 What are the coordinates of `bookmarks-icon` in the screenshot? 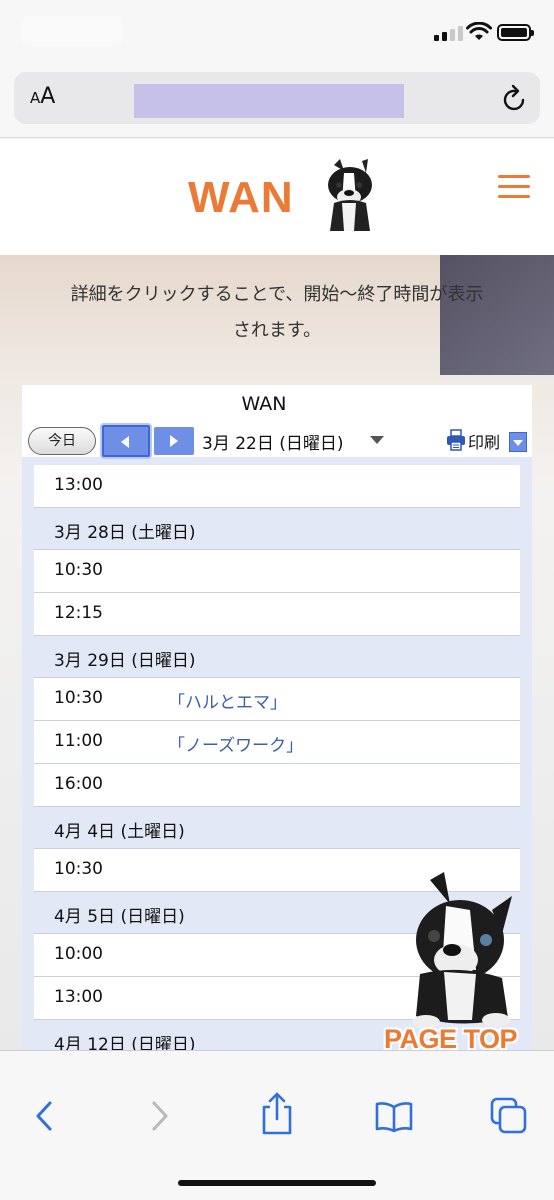 It's located at (394, 1117).